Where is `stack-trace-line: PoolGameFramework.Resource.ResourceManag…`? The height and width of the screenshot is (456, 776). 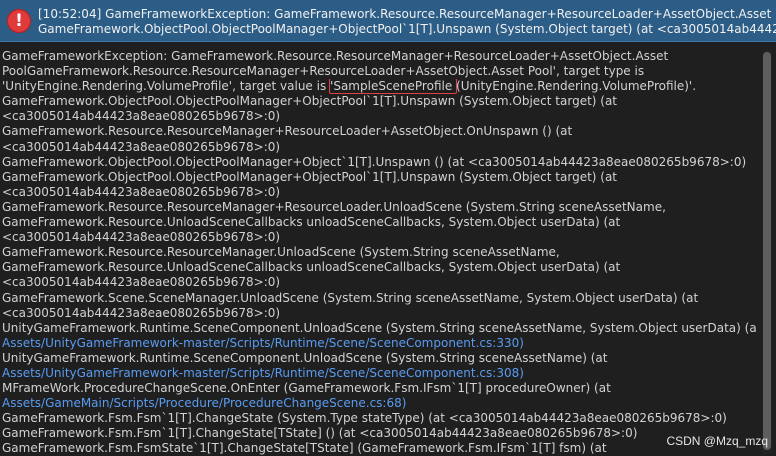 stack-trace-line: PoolGameFramework.Resource.ResourceManag… is located at coordinates (323, 71).